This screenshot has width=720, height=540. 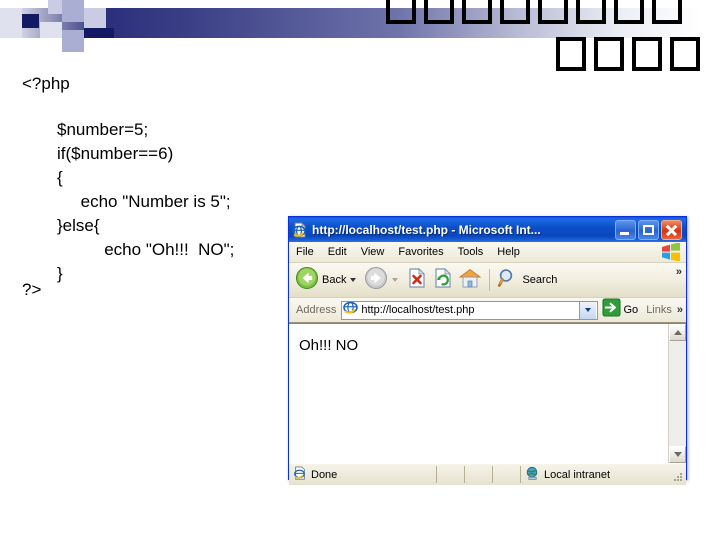 I want to click on address-input: http://localhost/test.php, so click(x=469, y=310).